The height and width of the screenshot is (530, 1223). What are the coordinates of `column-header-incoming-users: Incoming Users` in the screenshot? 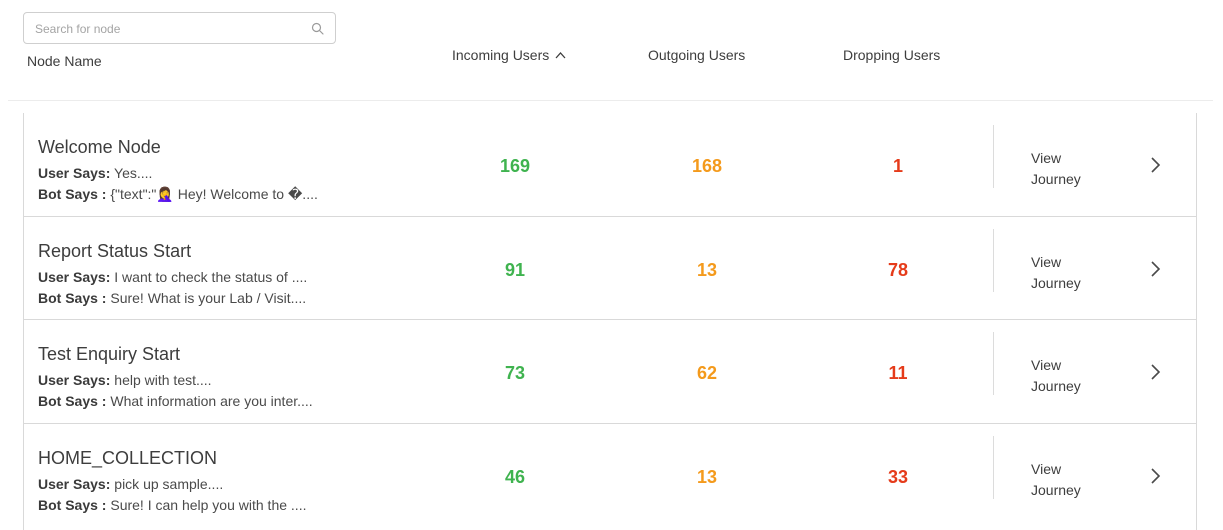 It's located at (509, 55).